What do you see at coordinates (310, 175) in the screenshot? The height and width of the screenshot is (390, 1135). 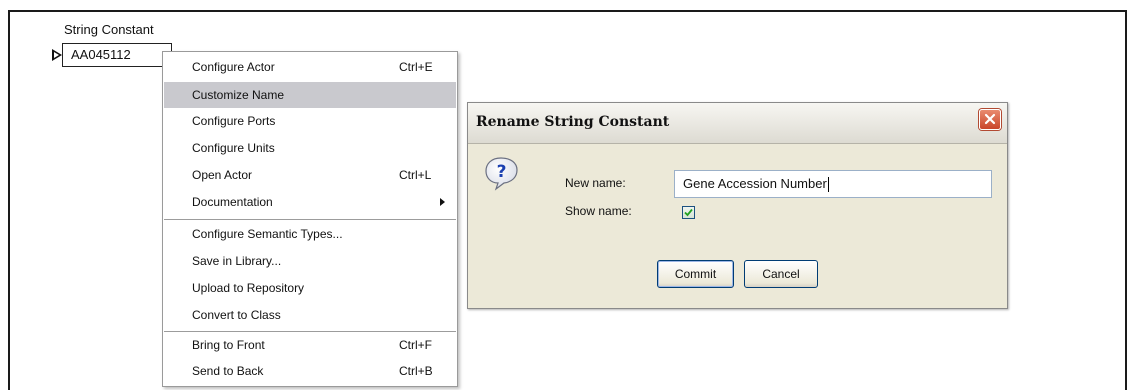 I see `menu-item-open-actor: Open Actor Ctrl+L` at bounding box center [310, 175].